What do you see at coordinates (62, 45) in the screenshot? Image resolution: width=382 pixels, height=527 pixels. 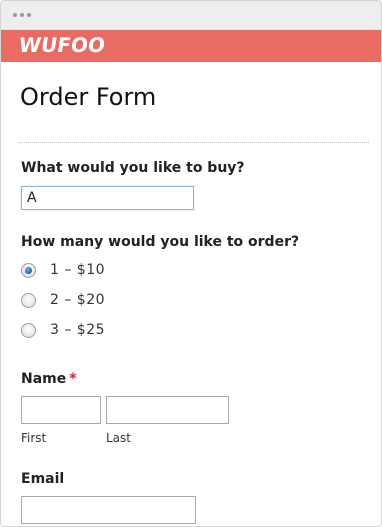 I see `wufoo-logo: WUFOO` at bounding box center [62, 45].